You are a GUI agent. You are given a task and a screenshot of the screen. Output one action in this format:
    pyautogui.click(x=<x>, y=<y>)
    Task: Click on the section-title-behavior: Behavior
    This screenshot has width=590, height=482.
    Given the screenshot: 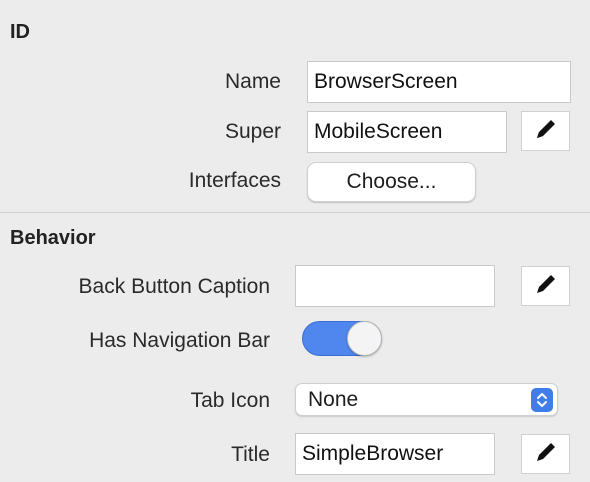 What is the action you would take?
    pyautogui.click(x=53, y=238)
    